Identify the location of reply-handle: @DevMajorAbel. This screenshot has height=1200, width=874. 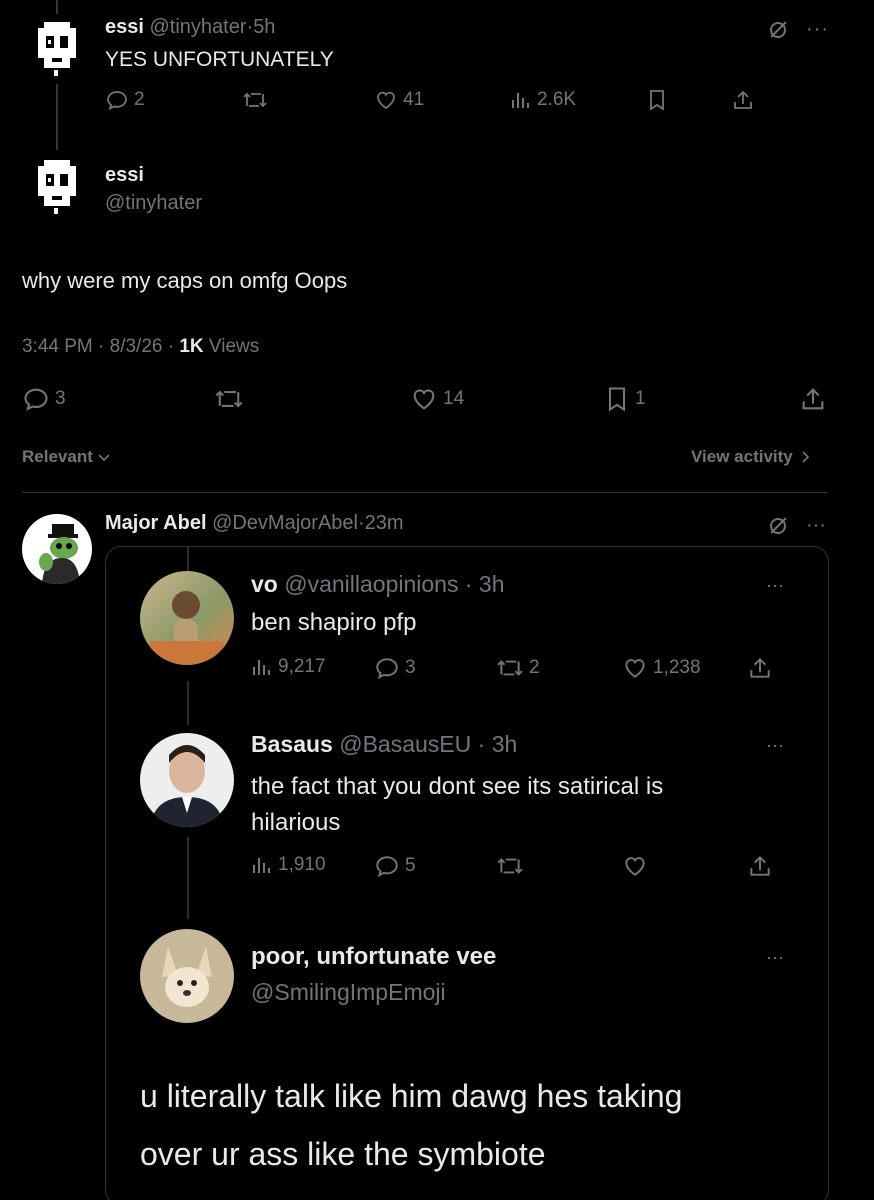
(285, 523).